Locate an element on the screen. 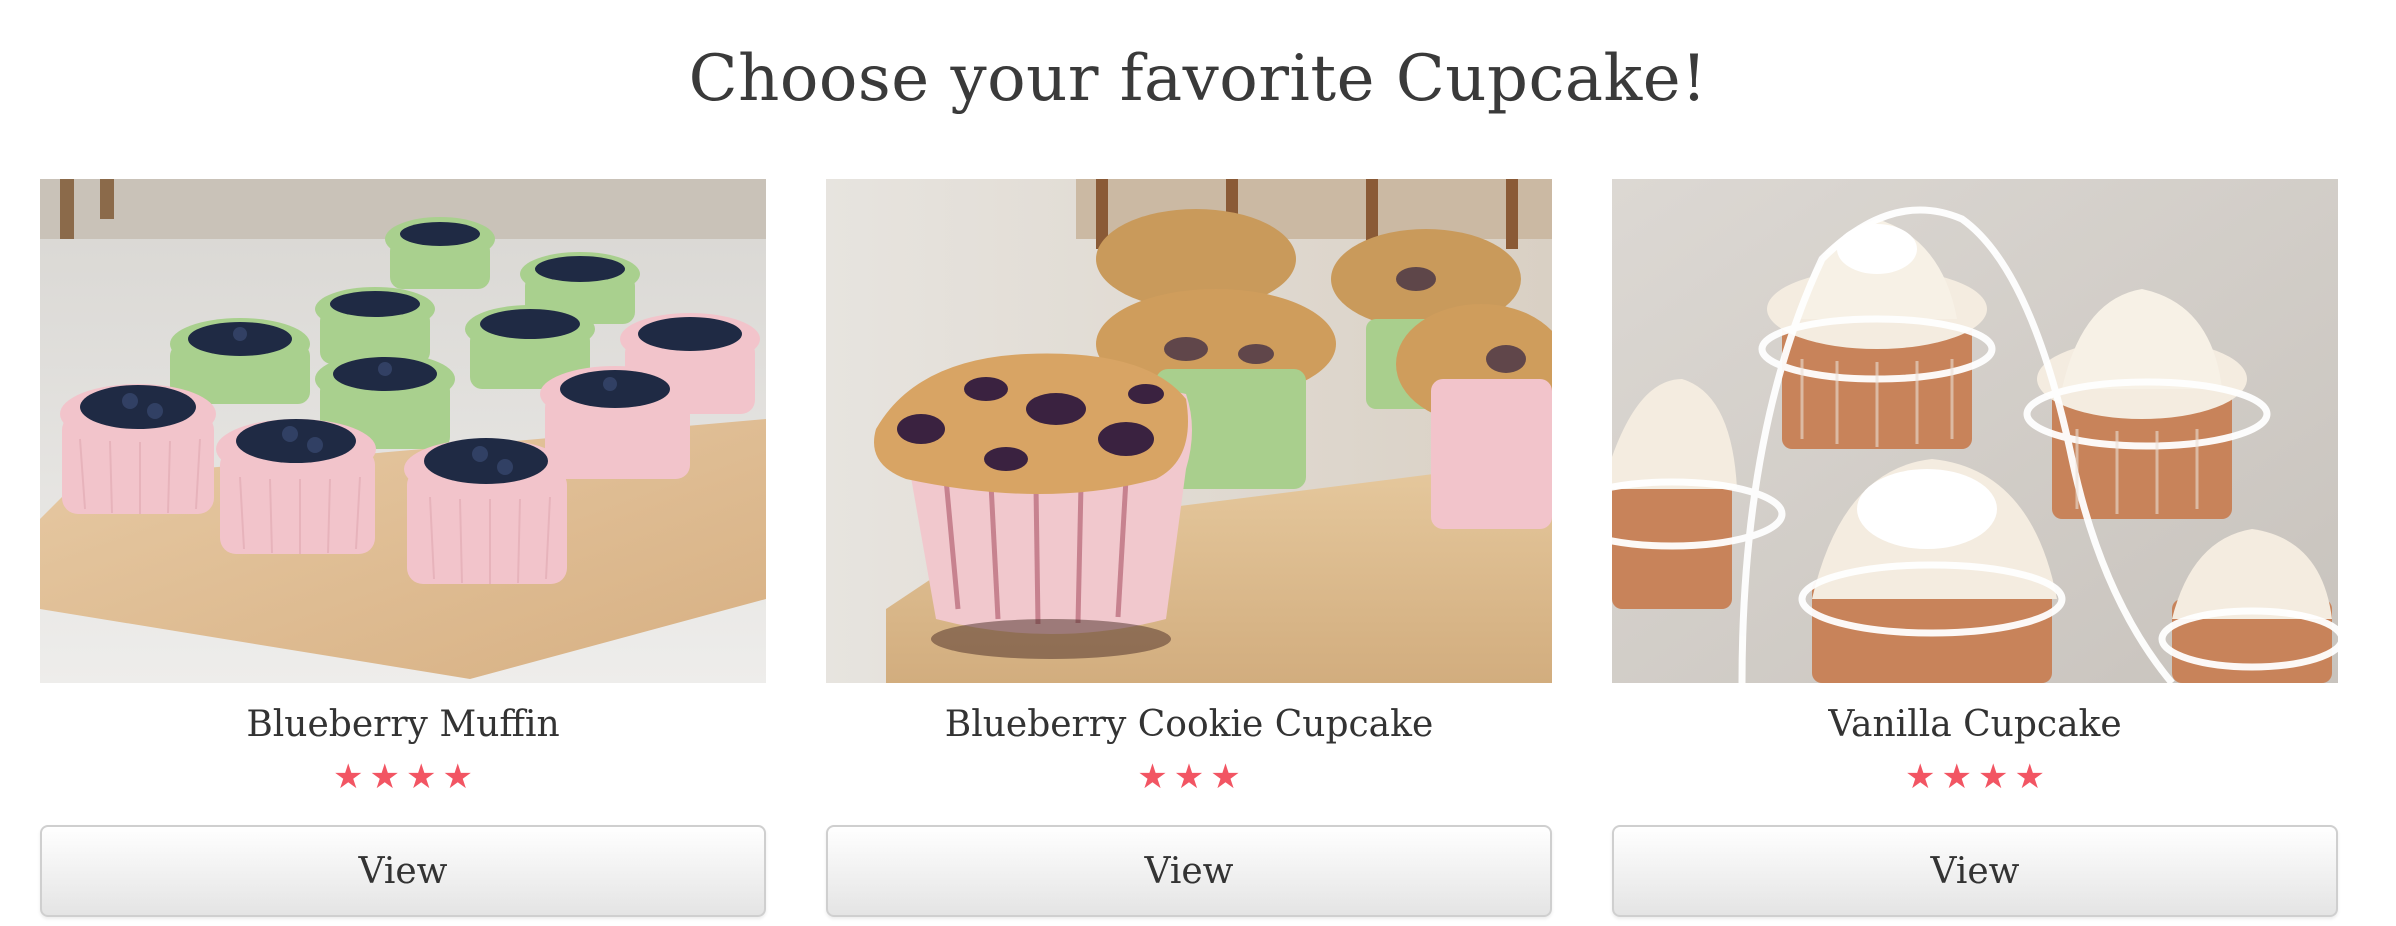 The width and height of the screenshot is (2396, 926). product-name: Blueberry Cookie Cupcake is located at coordinates (1189, 724).